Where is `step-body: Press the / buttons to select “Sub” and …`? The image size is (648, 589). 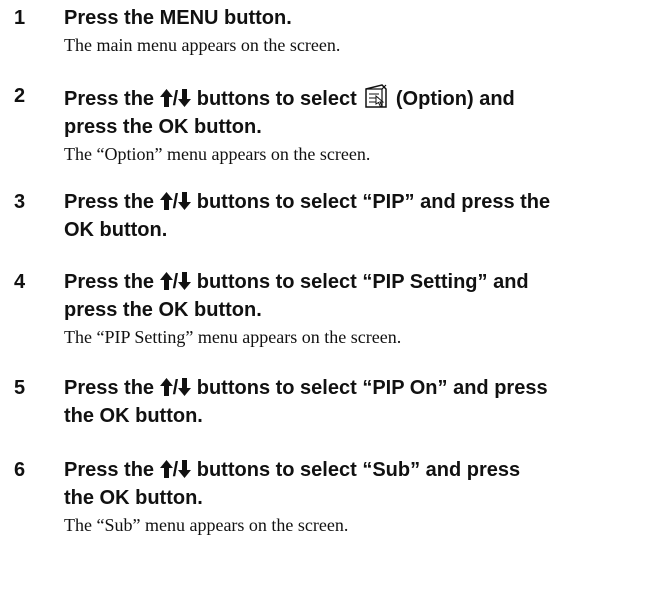
step-body: Press the / buttons to select “Sub” and … is located at coordinates (354, 497).